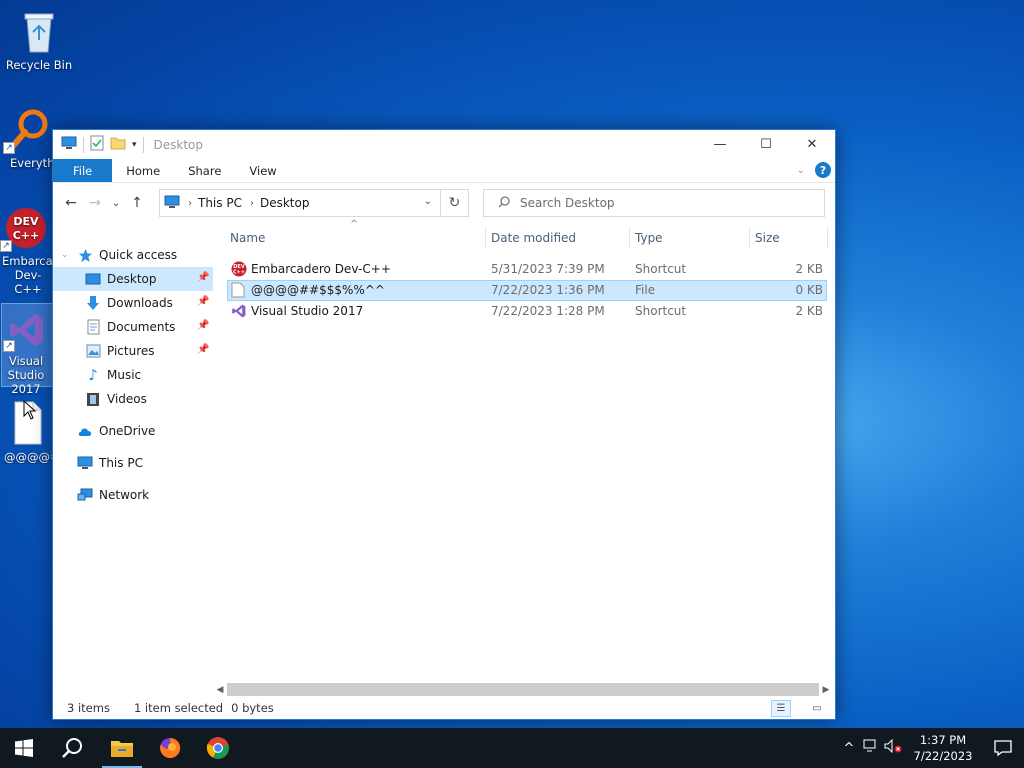  Describe the element at coordinates (93, 375) in the screenshot. I see `music-icon: ♪` at that location.